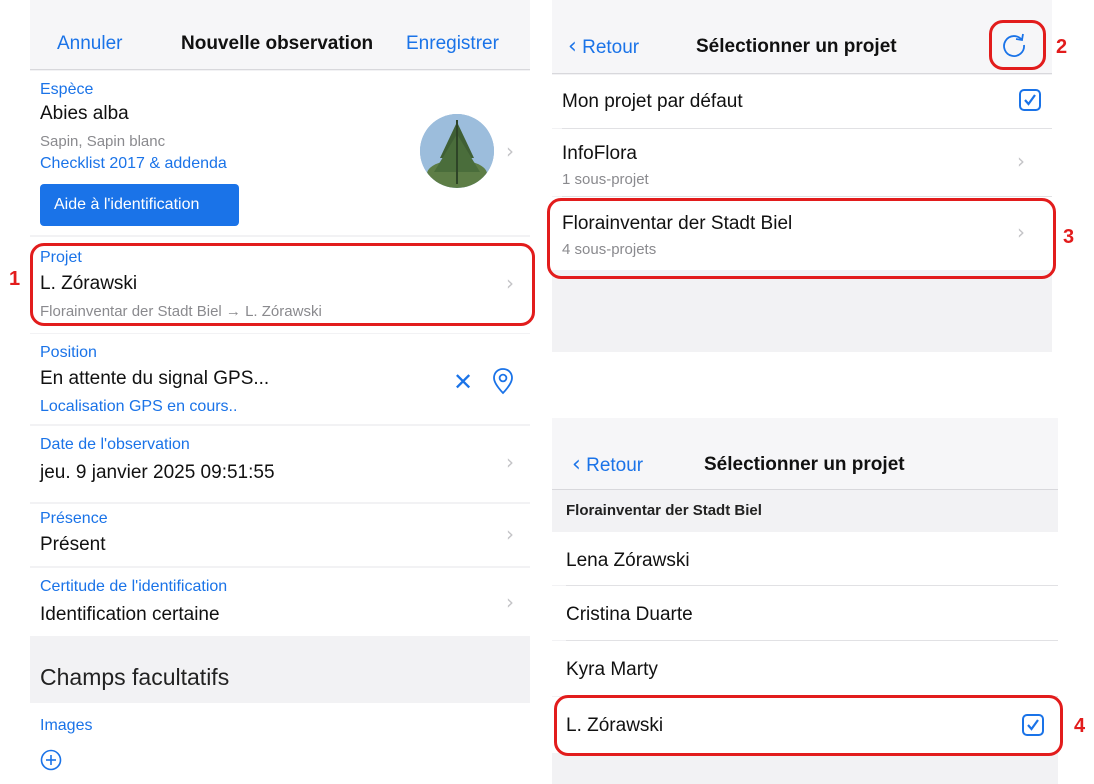  What do you see at coordinates (463, 382) in the screenshot?
I see `clear-position-icon: ✕` at bounding box center [463, 382].